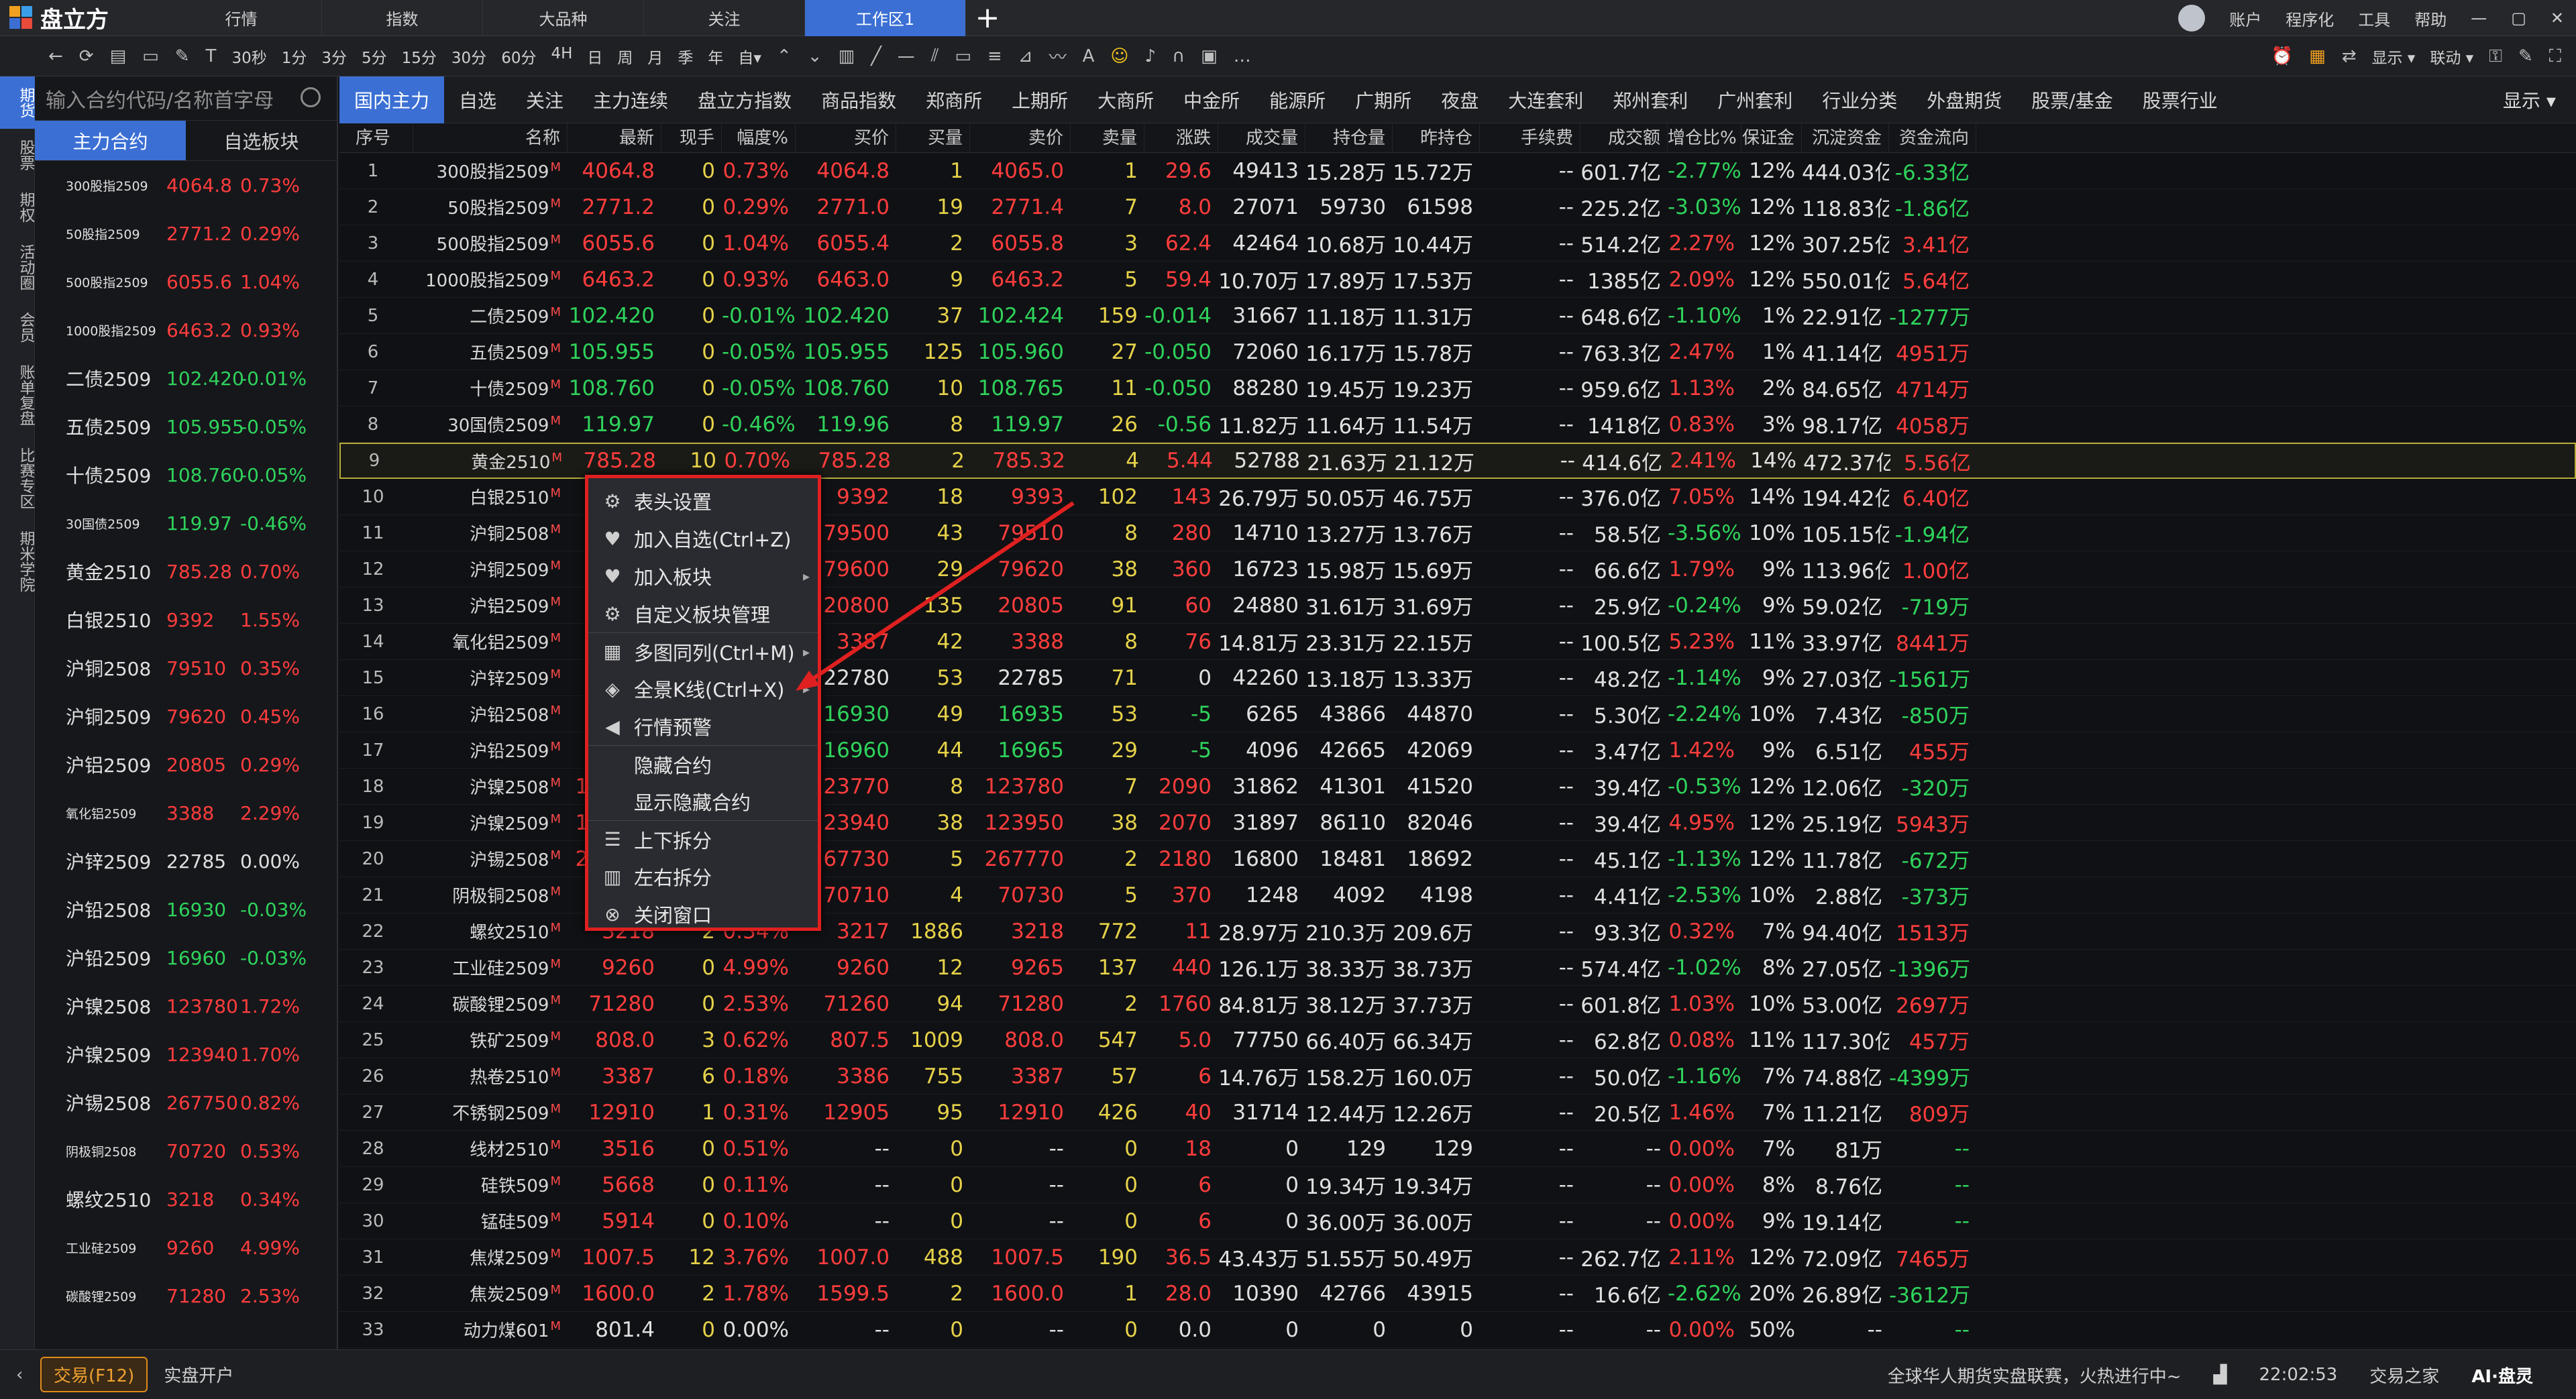 This screenshot has width=2576, height=1399. Describe the element at coordinates (1178, 56) in the screenshot. I see `magnet-icon: ∩` at that location.